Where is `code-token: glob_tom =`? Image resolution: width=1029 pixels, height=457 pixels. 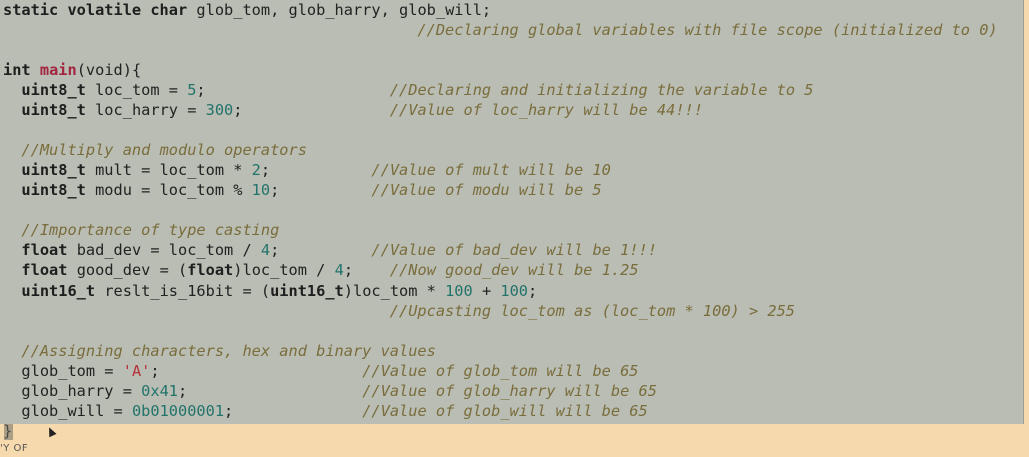 code-token: glob_tom = is located at coordinates (63, 371).